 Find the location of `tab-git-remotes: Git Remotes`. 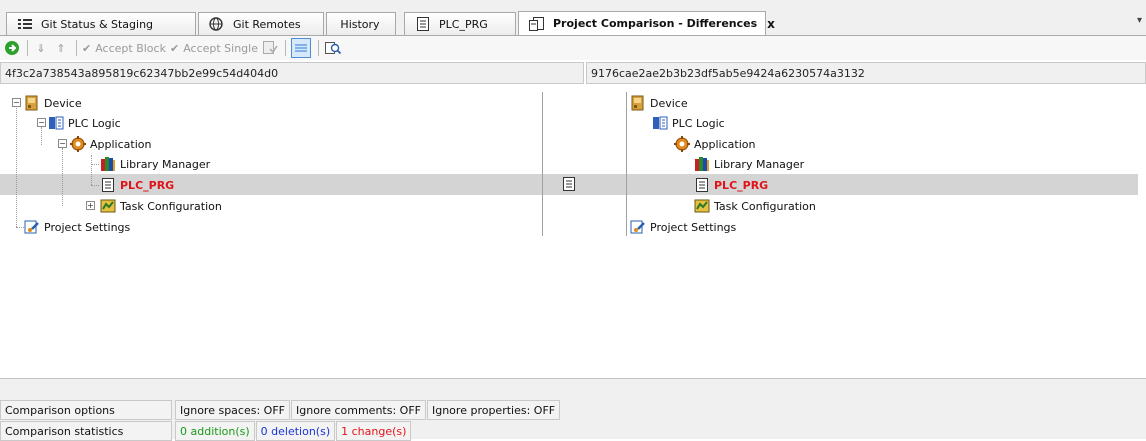

tab-git-remotes: Git Remotes is located at coordinates (261, 23).